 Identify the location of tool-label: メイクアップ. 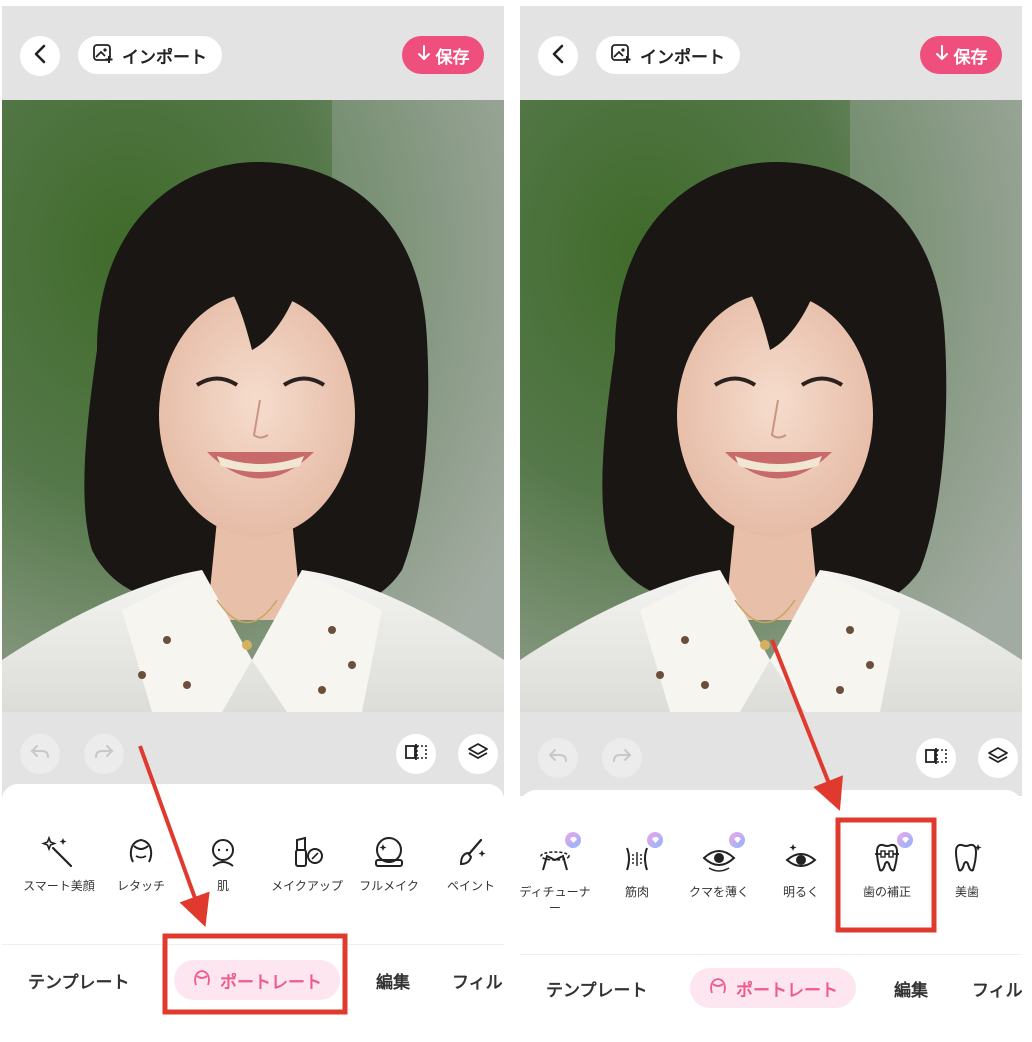
(307, 886).